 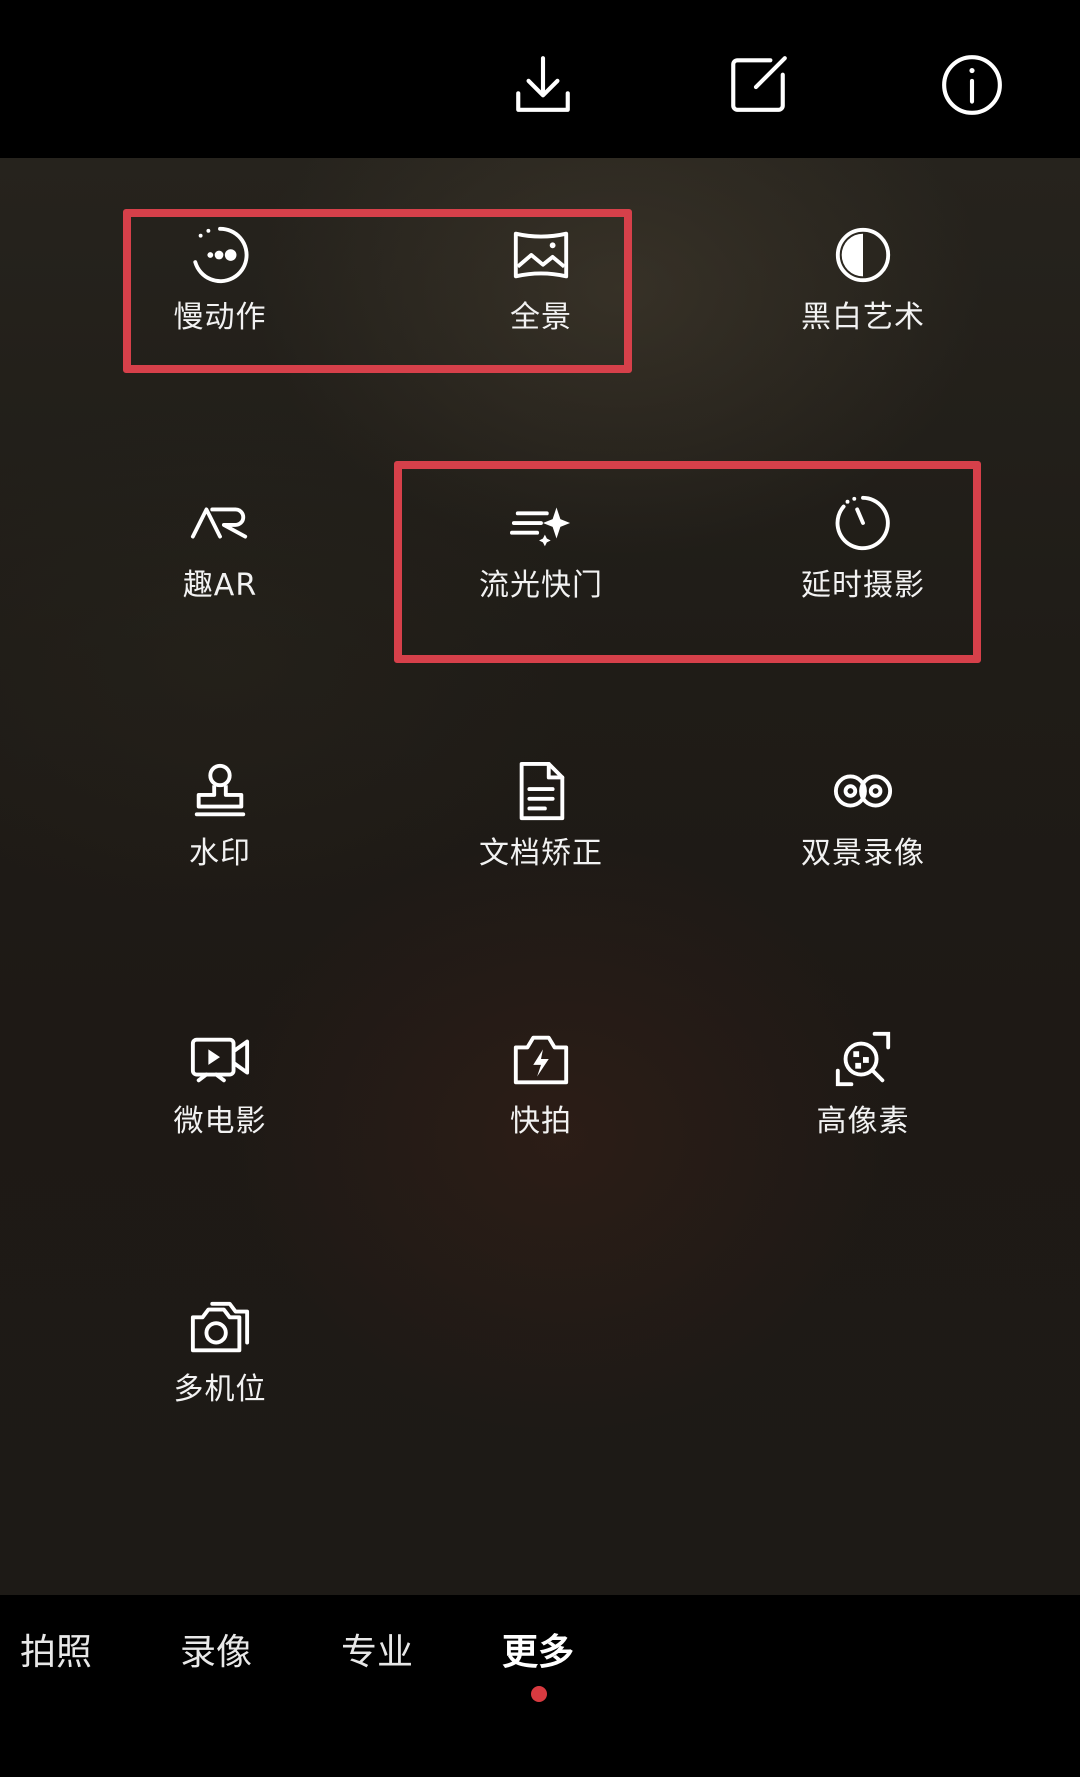 I want to click on monochrome-icon, so click(x=863, y=255).